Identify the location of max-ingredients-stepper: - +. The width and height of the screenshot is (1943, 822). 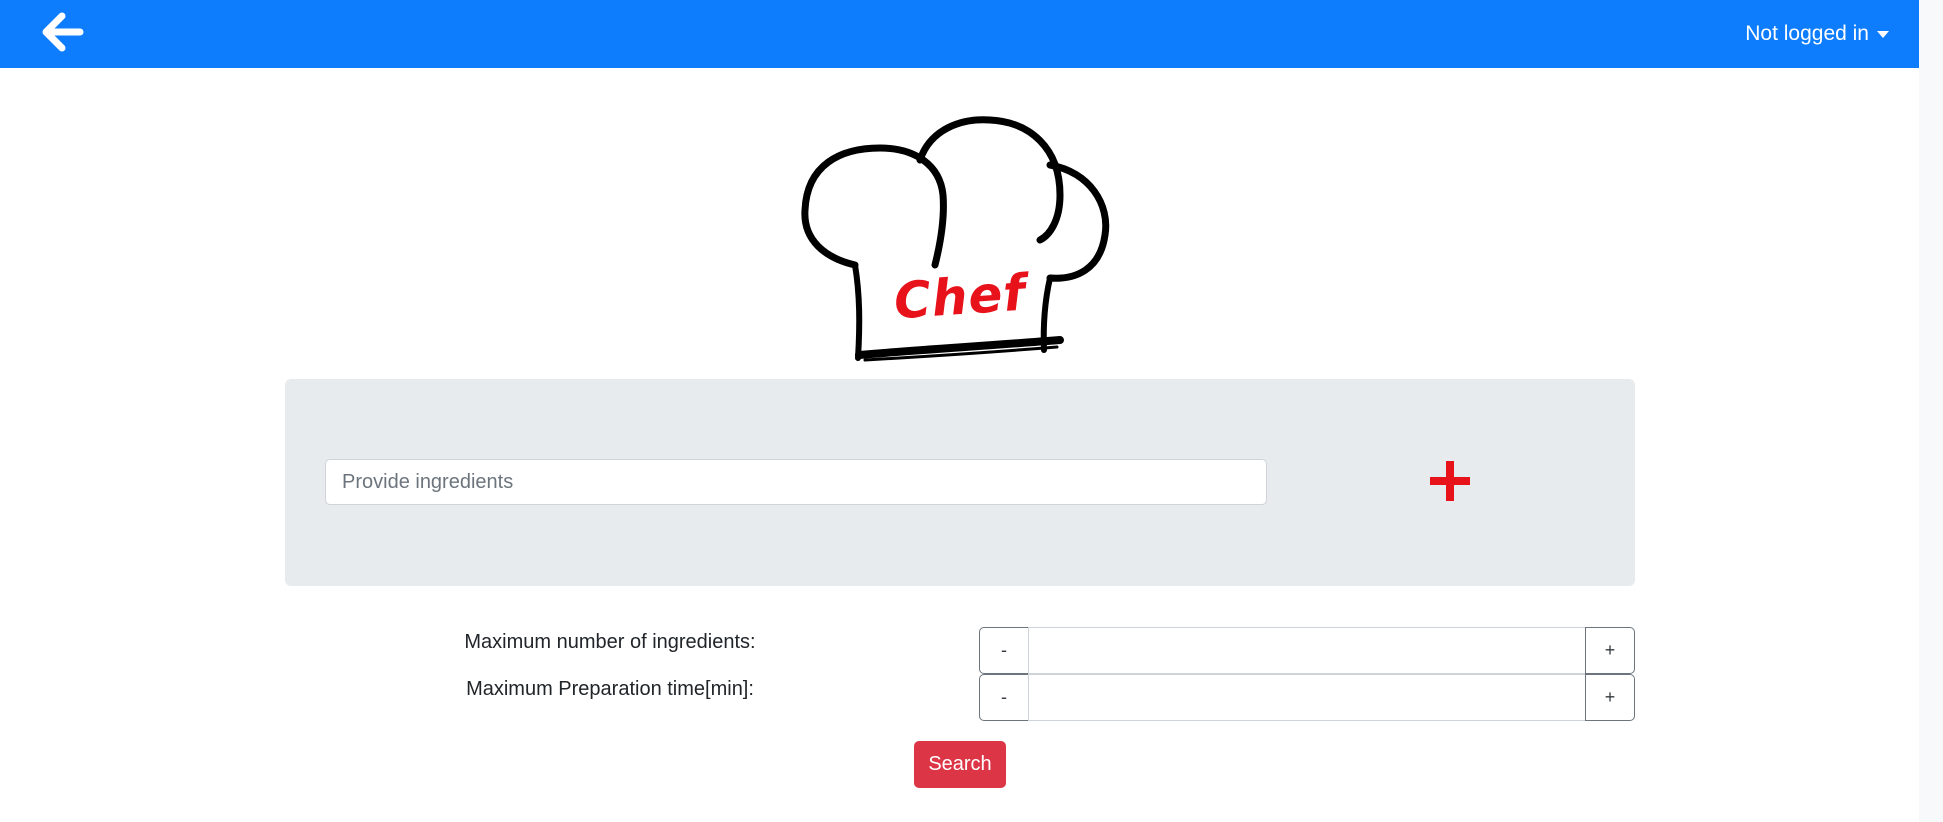
(1307, 650).